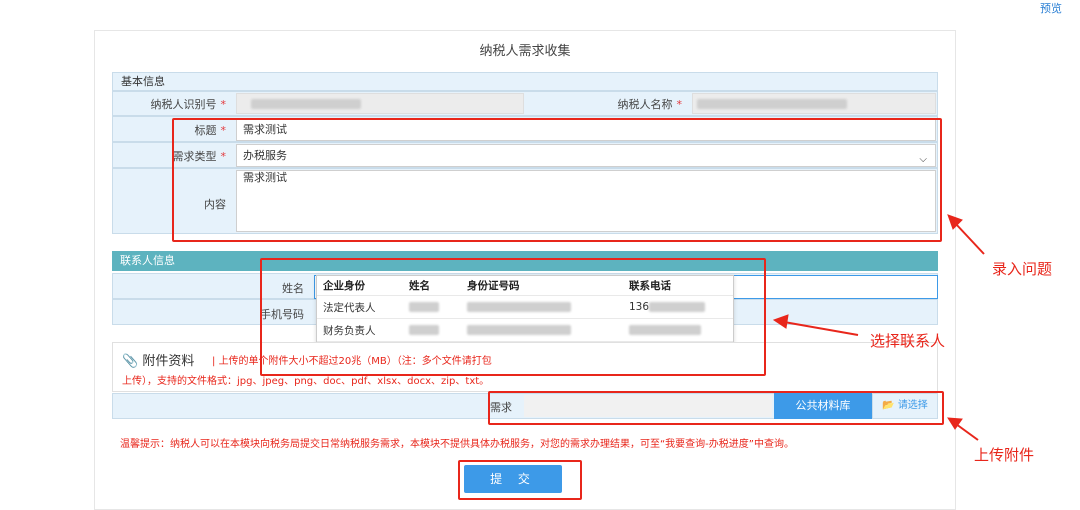  Describe the element at coordinates (908, 341) in the screenshot. I see `annotation-label-select-contact: 选择联系人` at that location.